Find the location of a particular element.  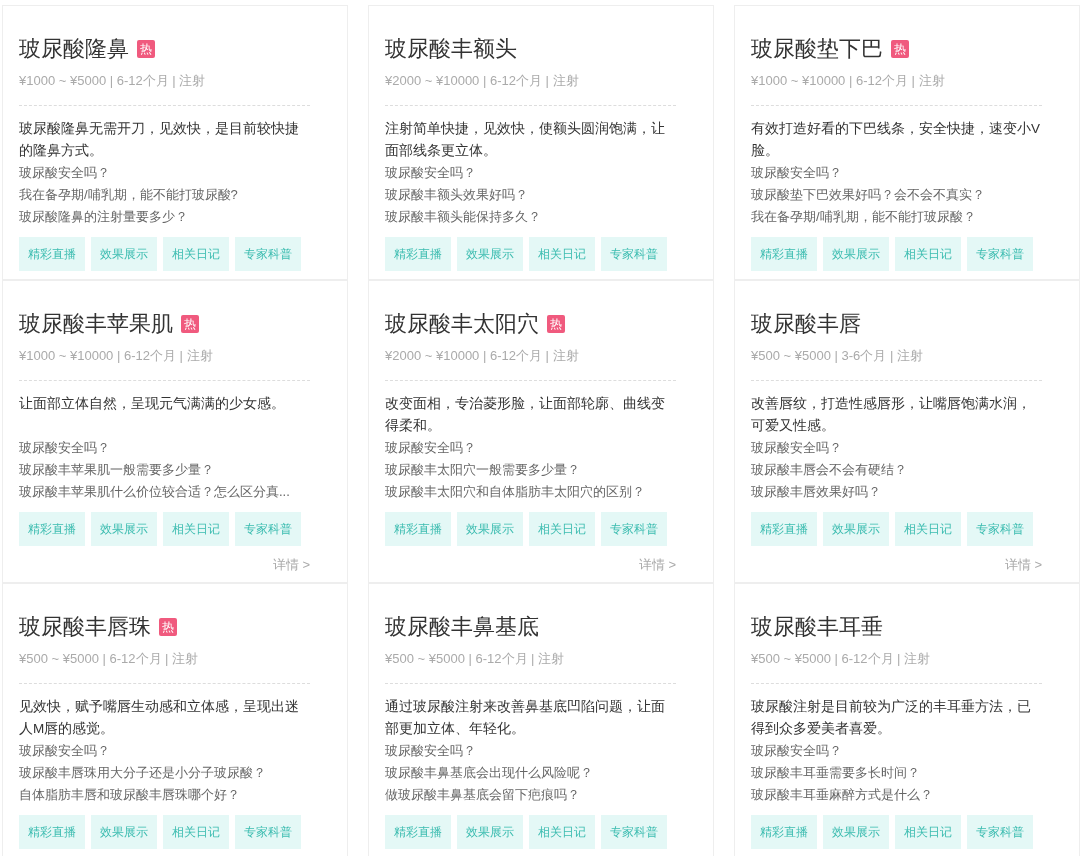

card-title: 玻尿酸丰耳垂 is located at coordinates (817, 627).